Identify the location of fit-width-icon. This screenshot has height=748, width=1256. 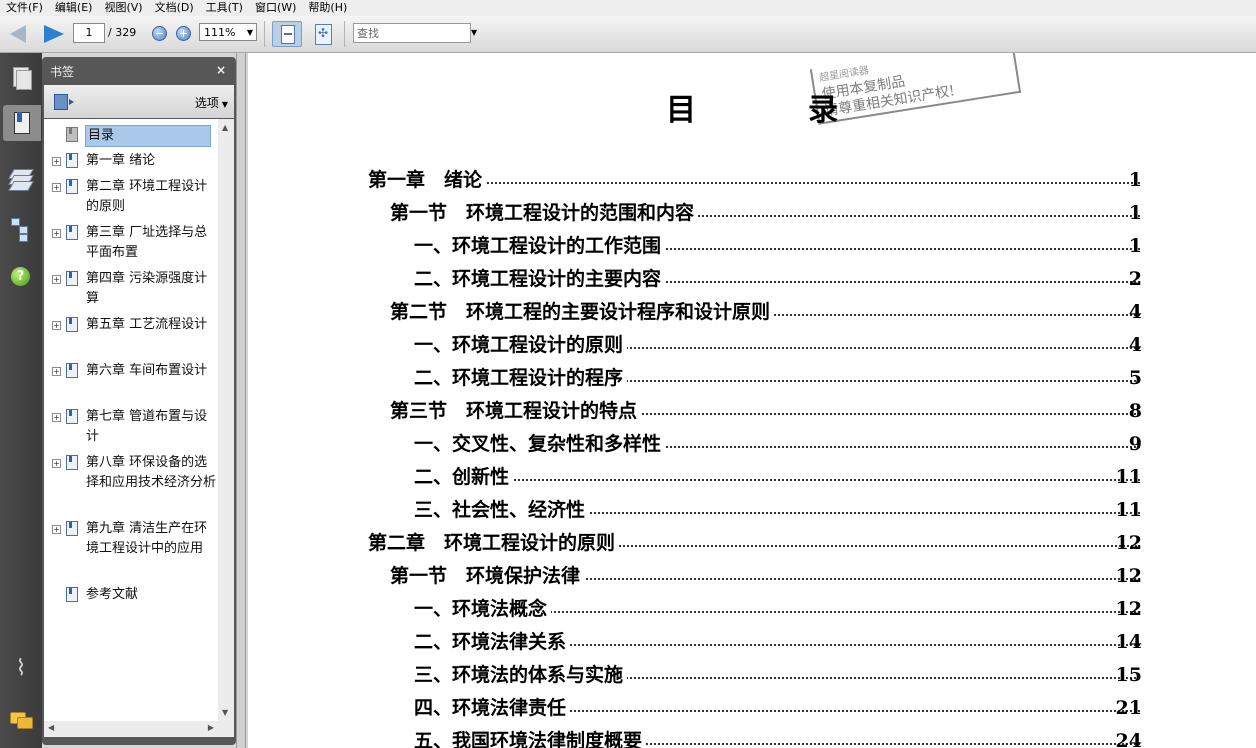
(323, 34).